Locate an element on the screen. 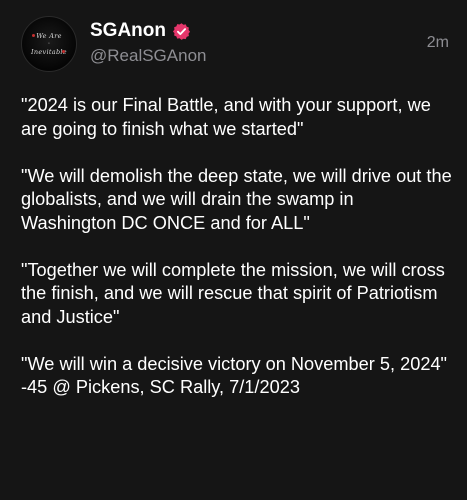 The width and height of the screenshot is (467, 500). display-name-row: SGAnon is located at coordinates (148, 31).